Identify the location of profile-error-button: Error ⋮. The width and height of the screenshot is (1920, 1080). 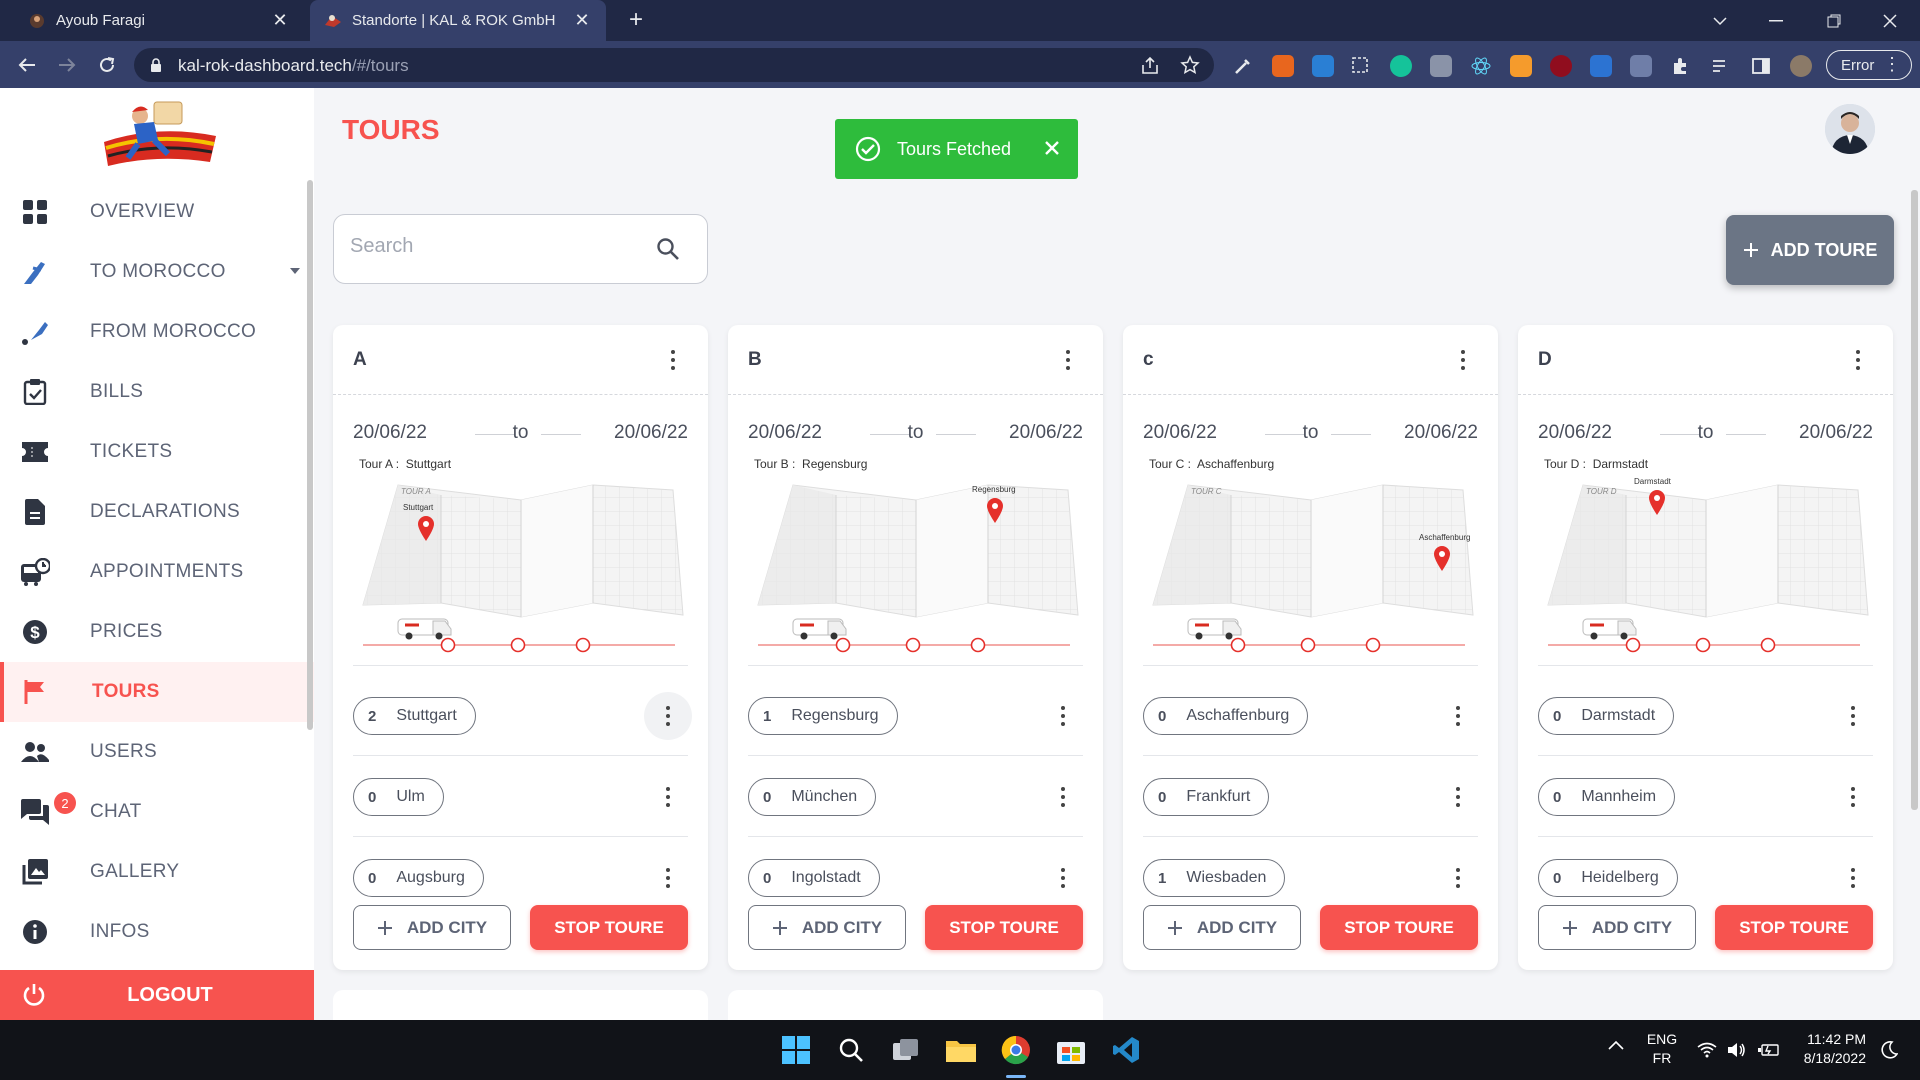
(1869, 65).